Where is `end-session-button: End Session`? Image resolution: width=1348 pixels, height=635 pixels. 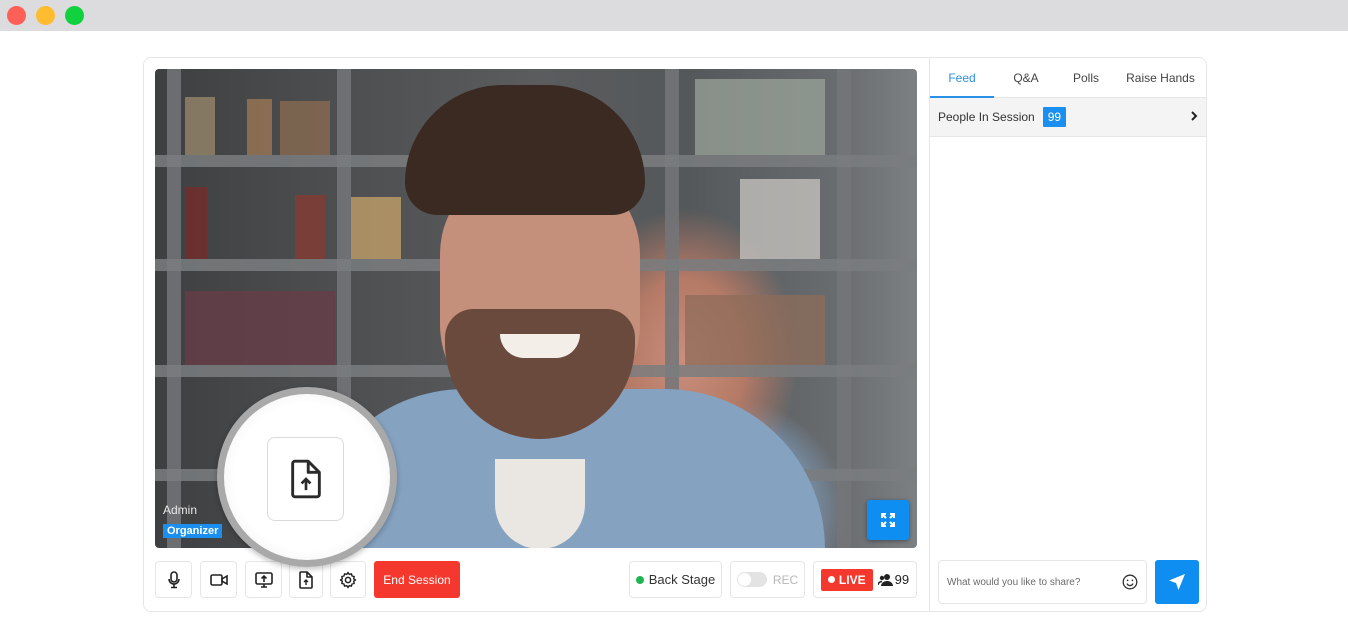
end-session-button: End Session is located at coordinates (417, 579).